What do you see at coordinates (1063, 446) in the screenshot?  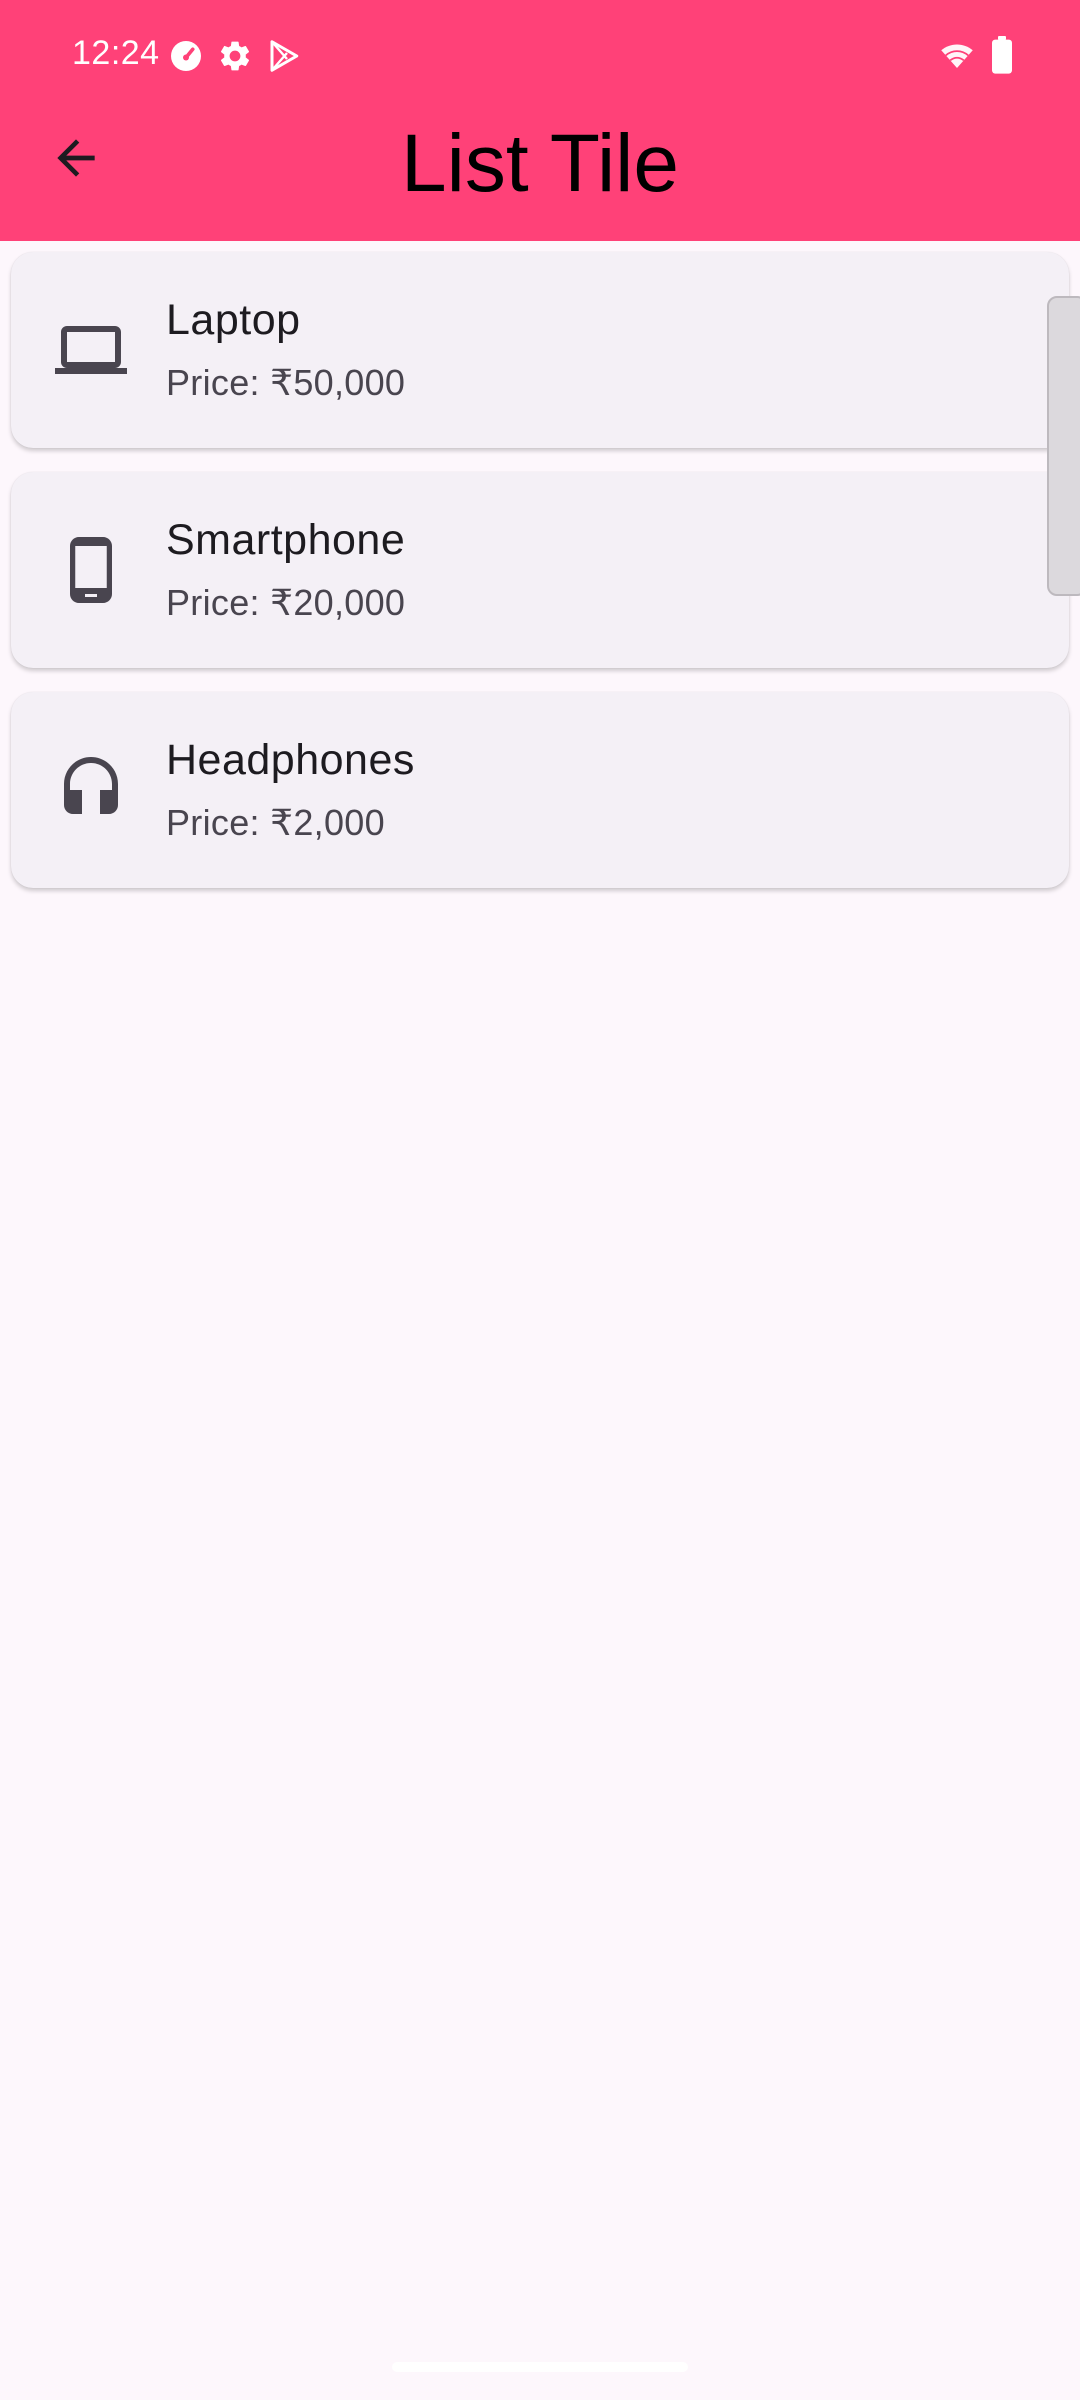 I see `scrollbar-thumb` at bounding box center [1063, 446].